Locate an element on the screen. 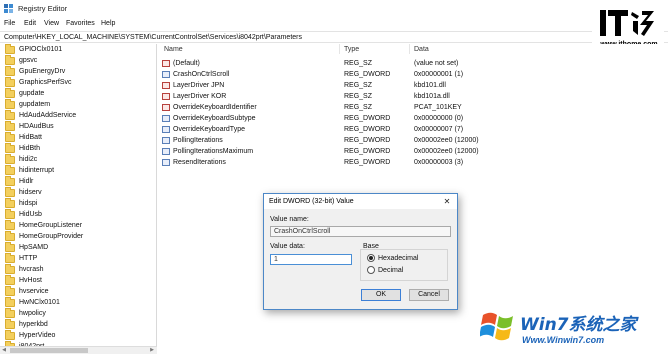 This screenshot has height=357, width=668. value-name-text: CrashOnCtrlScroll is located at coordinates (302, 231).